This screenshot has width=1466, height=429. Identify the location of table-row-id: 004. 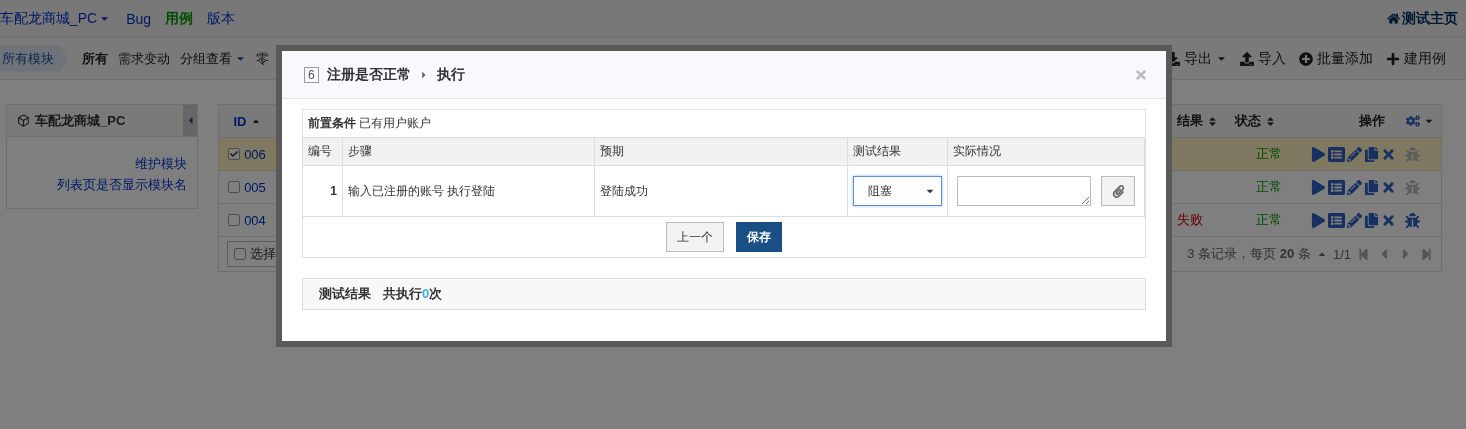
(247, 220).